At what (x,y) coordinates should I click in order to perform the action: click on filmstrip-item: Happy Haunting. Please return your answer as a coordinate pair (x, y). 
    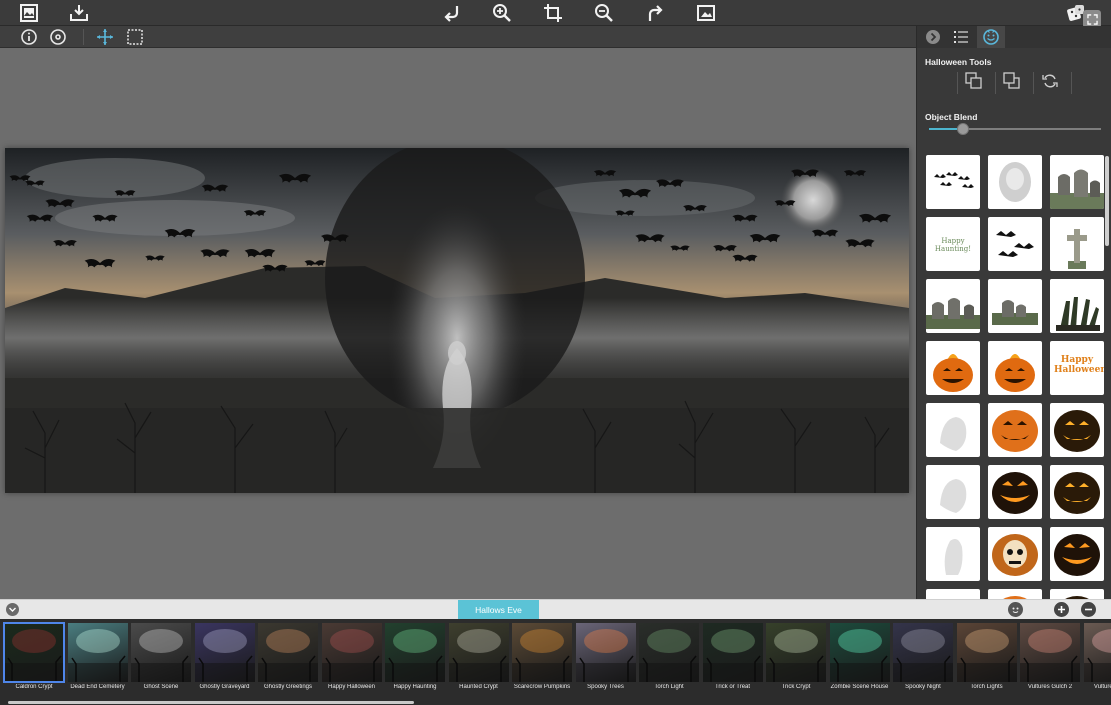
    Looking at the image, I should click on (415, 661).